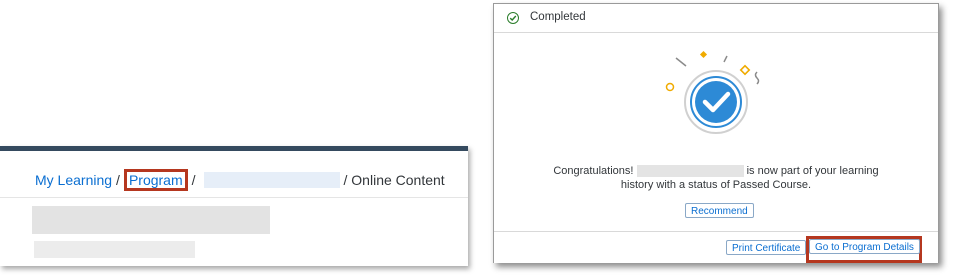  Describe the element at coordinates (757, 78) in the screenshot. I see `confetti-squiggle` at that location.